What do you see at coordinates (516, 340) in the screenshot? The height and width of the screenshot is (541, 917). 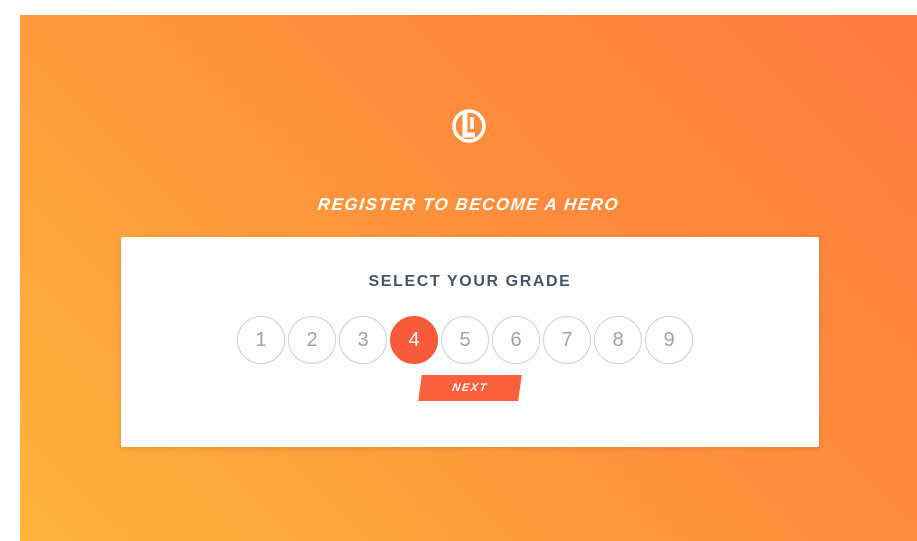 I see `grade-option-6: 6` at bounding box center [516, 340].